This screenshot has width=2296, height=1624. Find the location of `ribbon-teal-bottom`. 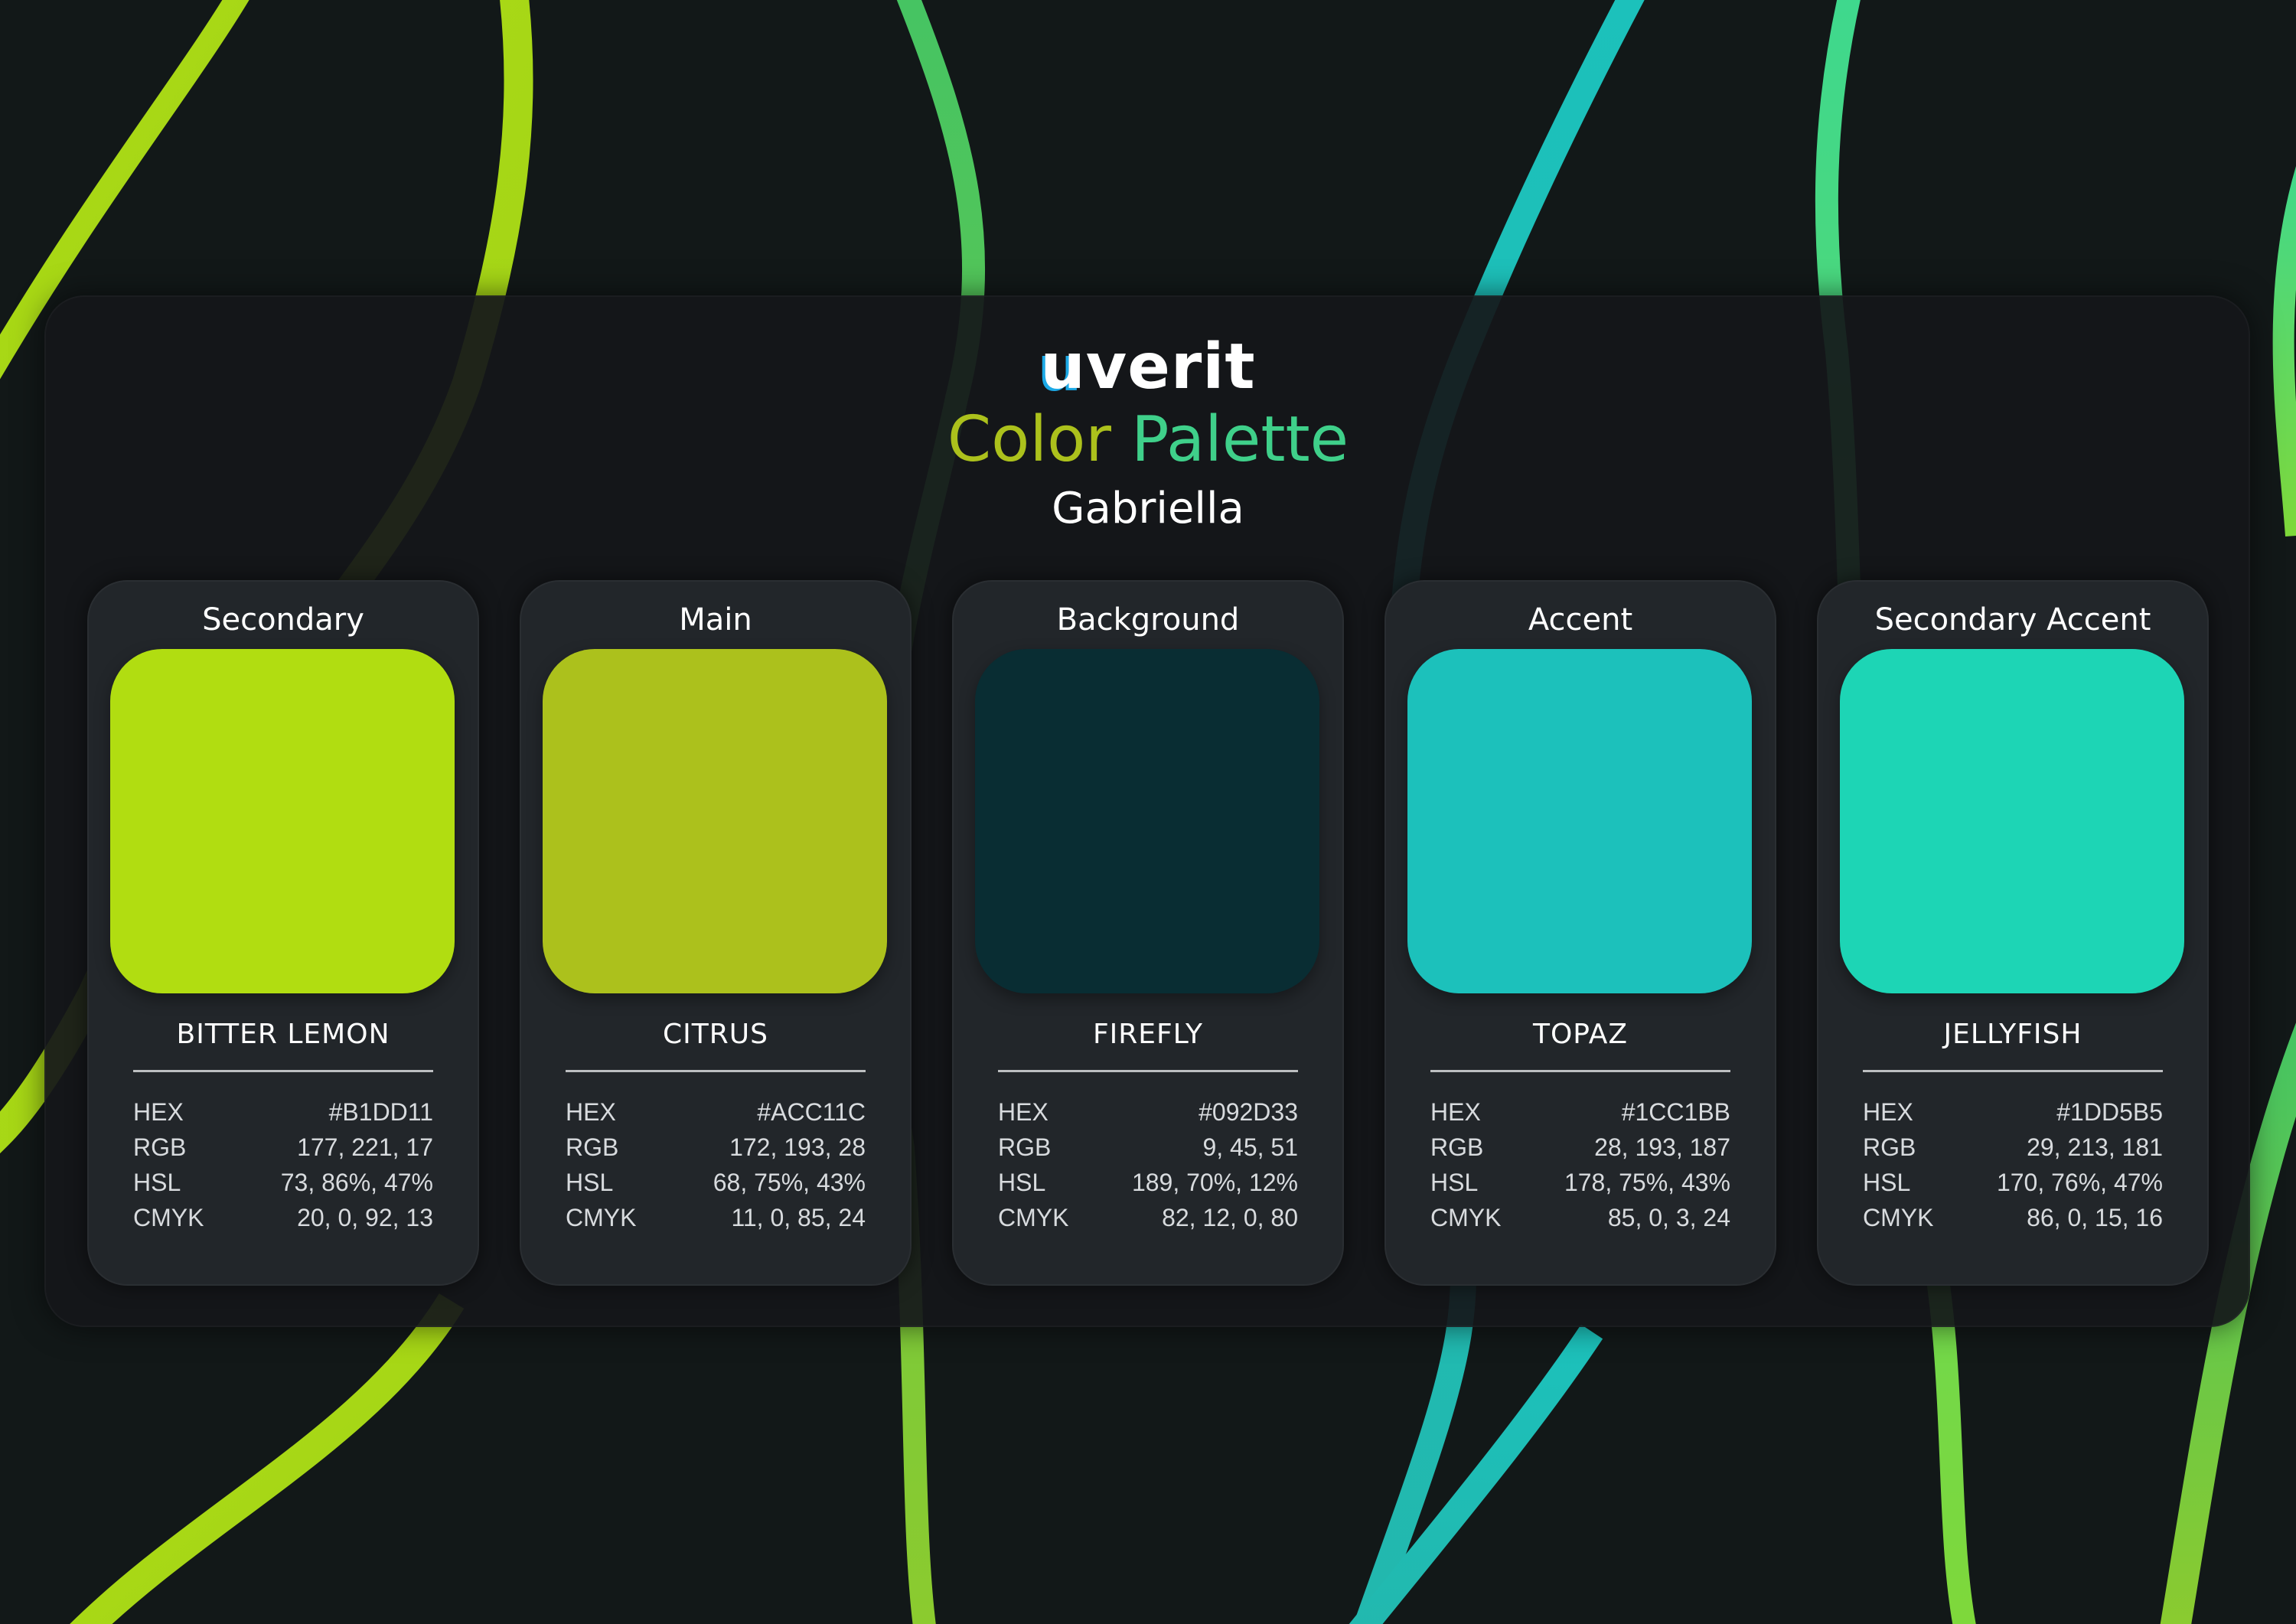

ribbon-teal-bottom is located at coordinates (1476, 1474).